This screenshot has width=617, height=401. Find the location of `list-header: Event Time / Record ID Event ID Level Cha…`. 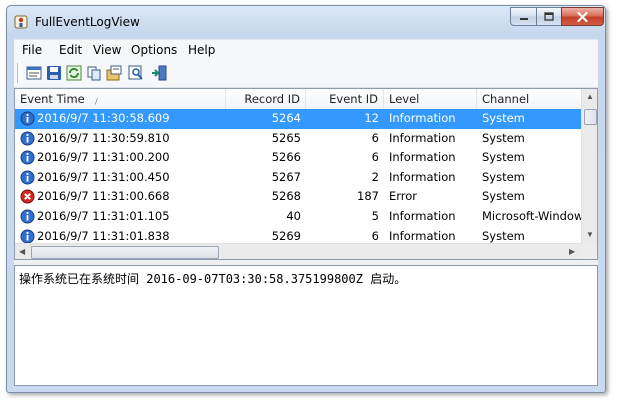

list-header: Event Time / Record ID Event ID Level Cha… is located at coordinates (299, 99).